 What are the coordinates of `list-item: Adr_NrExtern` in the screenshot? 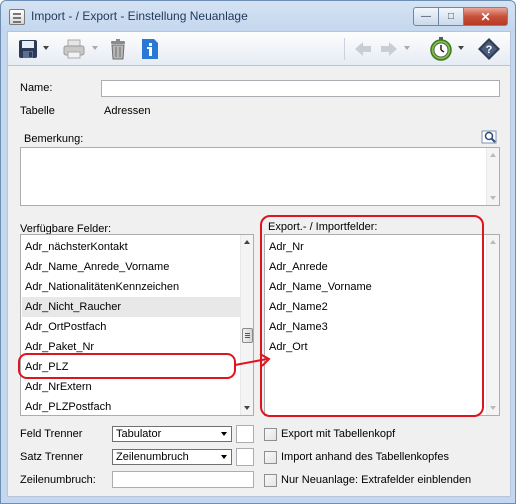 It's located at (131, 387).